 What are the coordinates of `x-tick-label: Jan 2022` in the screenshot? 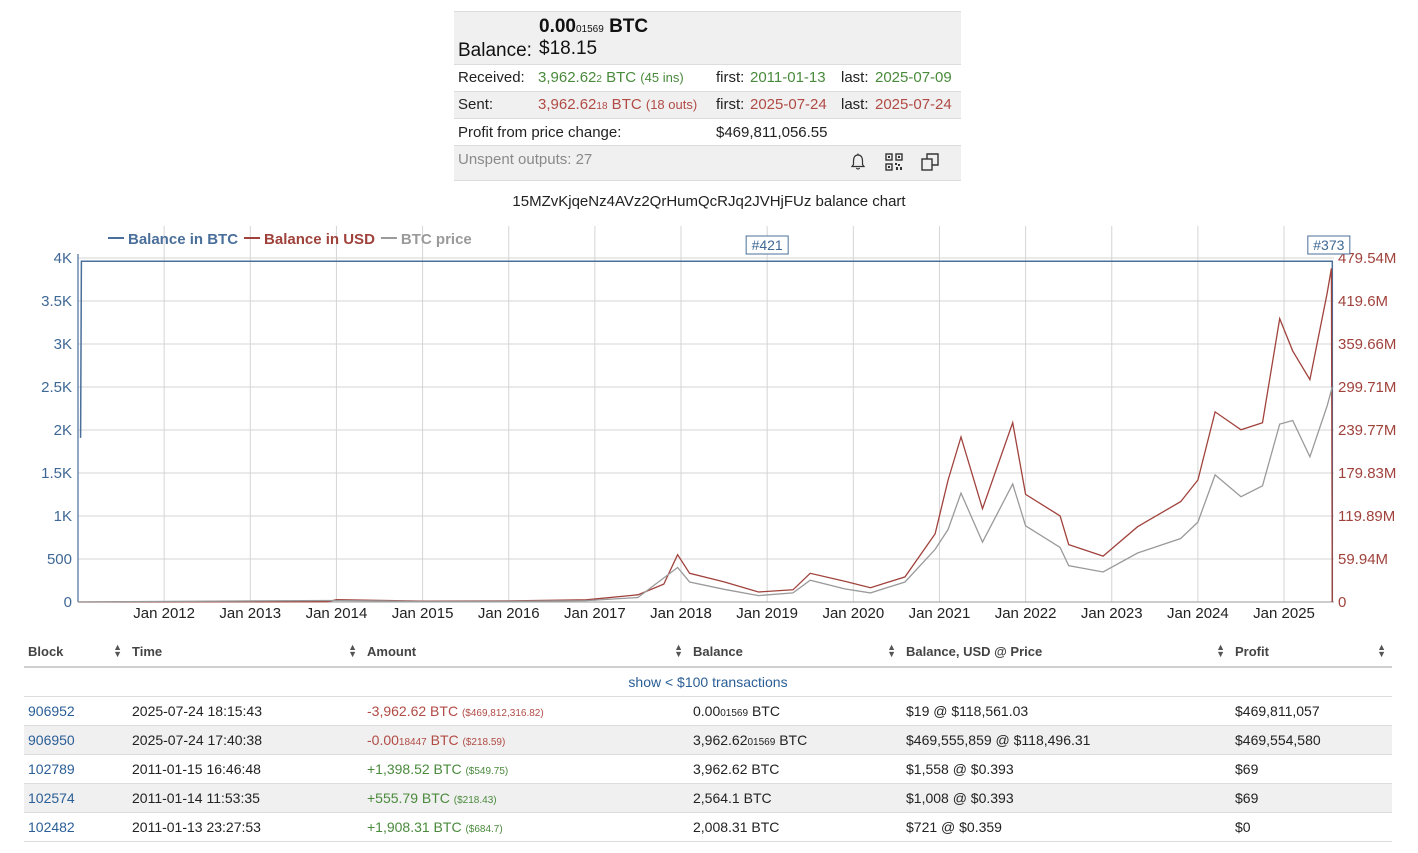 It's located at (1026, 613).